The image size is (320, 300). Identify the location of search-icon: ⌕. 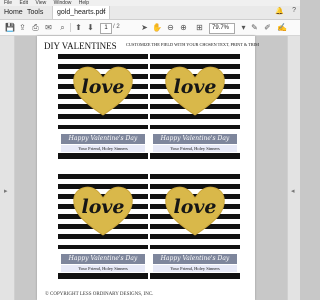
(62, 27).